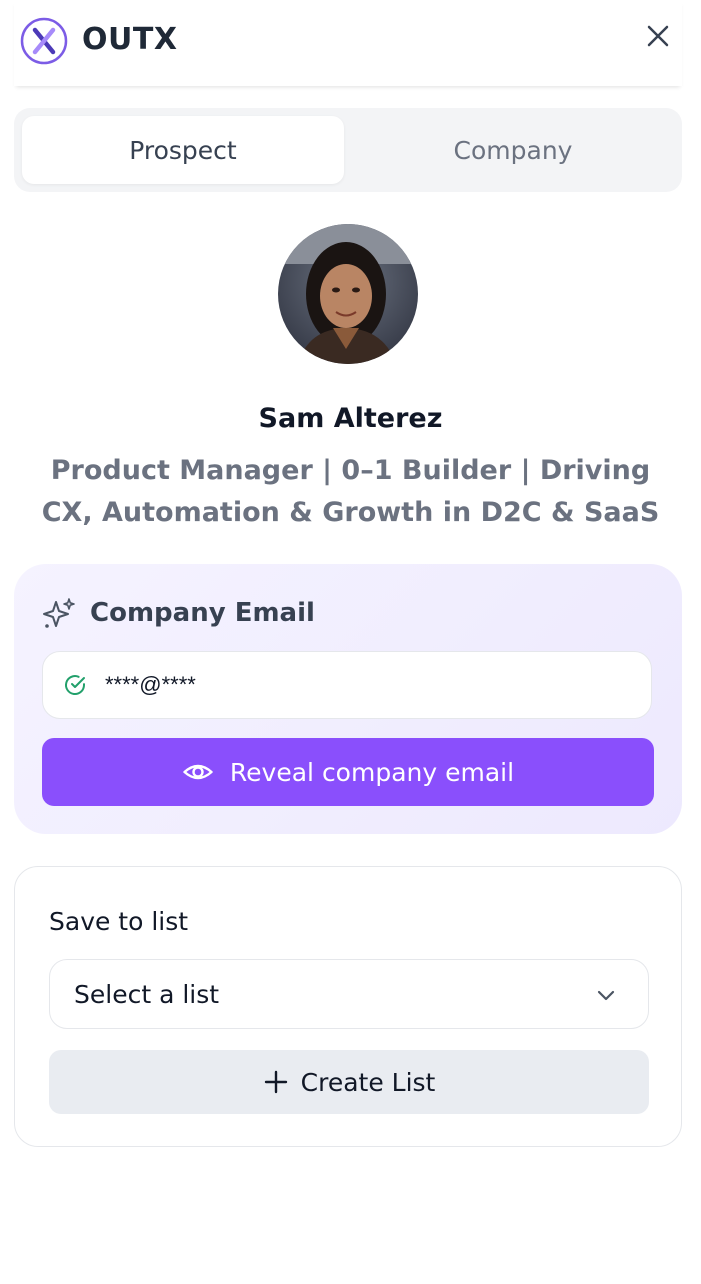 The image size is (701, 1284). What do you see at coordinates (348, 294) in the screenshot?
I see `avatar` at bounding box center [348, 294].